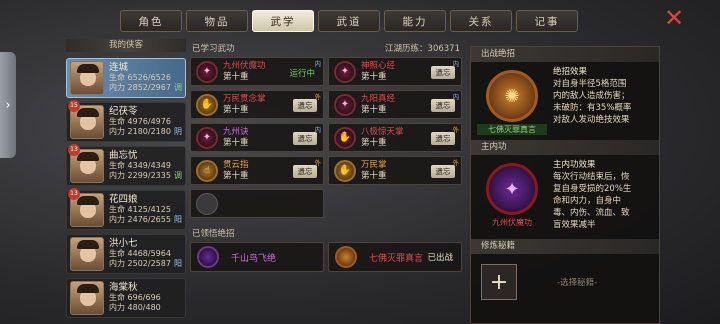  I want to click on battle-ult-name: 七佛灭罪真言, so click(512, 129).